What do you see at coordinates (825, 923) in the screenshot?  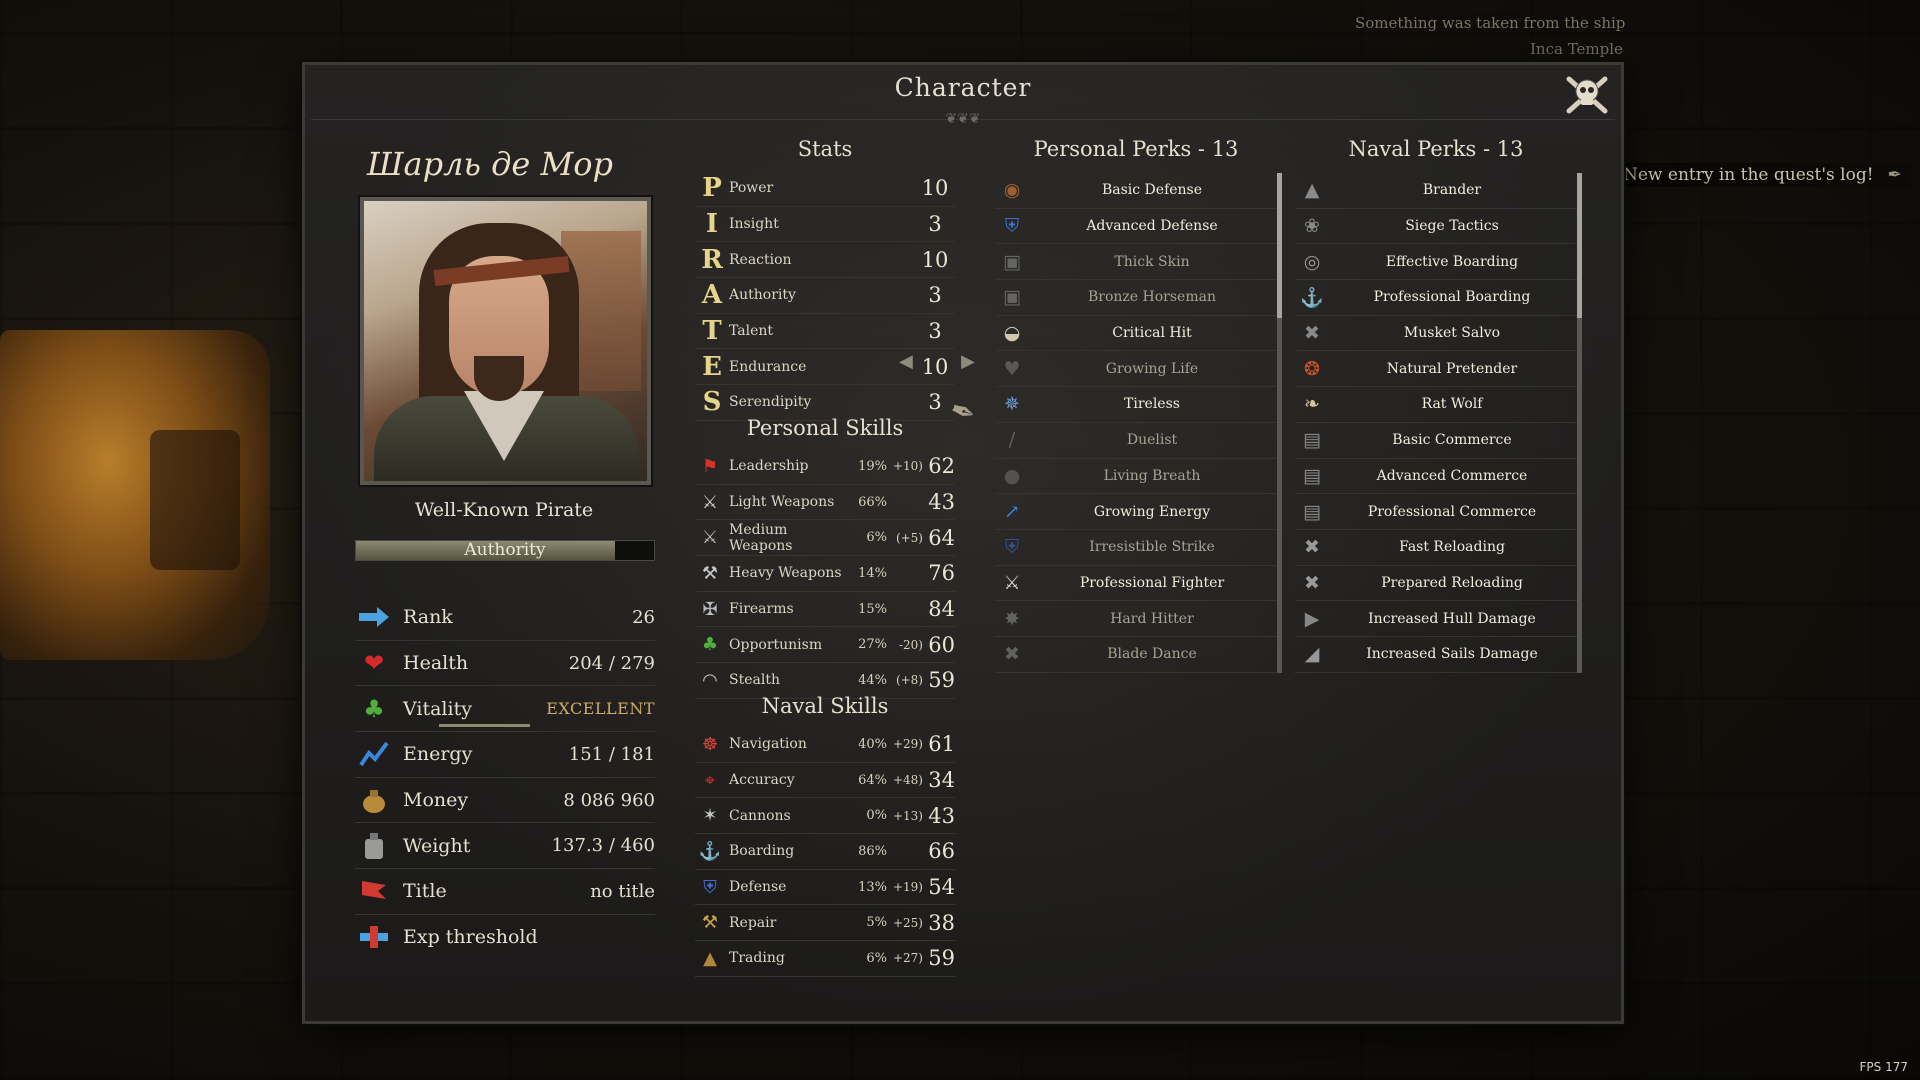 I see `skill-row: ⚒ Repair 5% +25) 38` at bounding box center [825, 923].